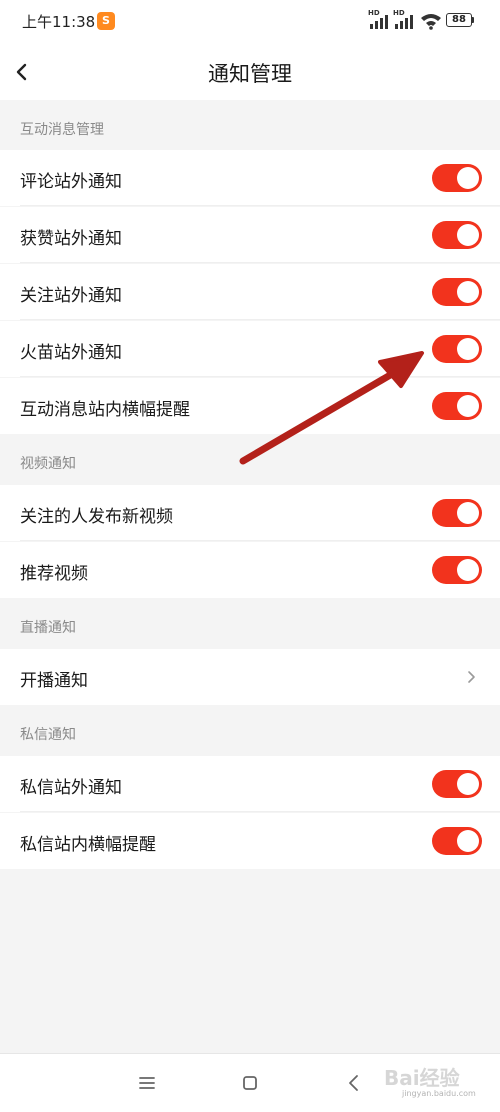  What do you see at coordinates (62, 130) in the screenshot?
I see `section-title: 互动消息管理` at bounding box center [62, 130].